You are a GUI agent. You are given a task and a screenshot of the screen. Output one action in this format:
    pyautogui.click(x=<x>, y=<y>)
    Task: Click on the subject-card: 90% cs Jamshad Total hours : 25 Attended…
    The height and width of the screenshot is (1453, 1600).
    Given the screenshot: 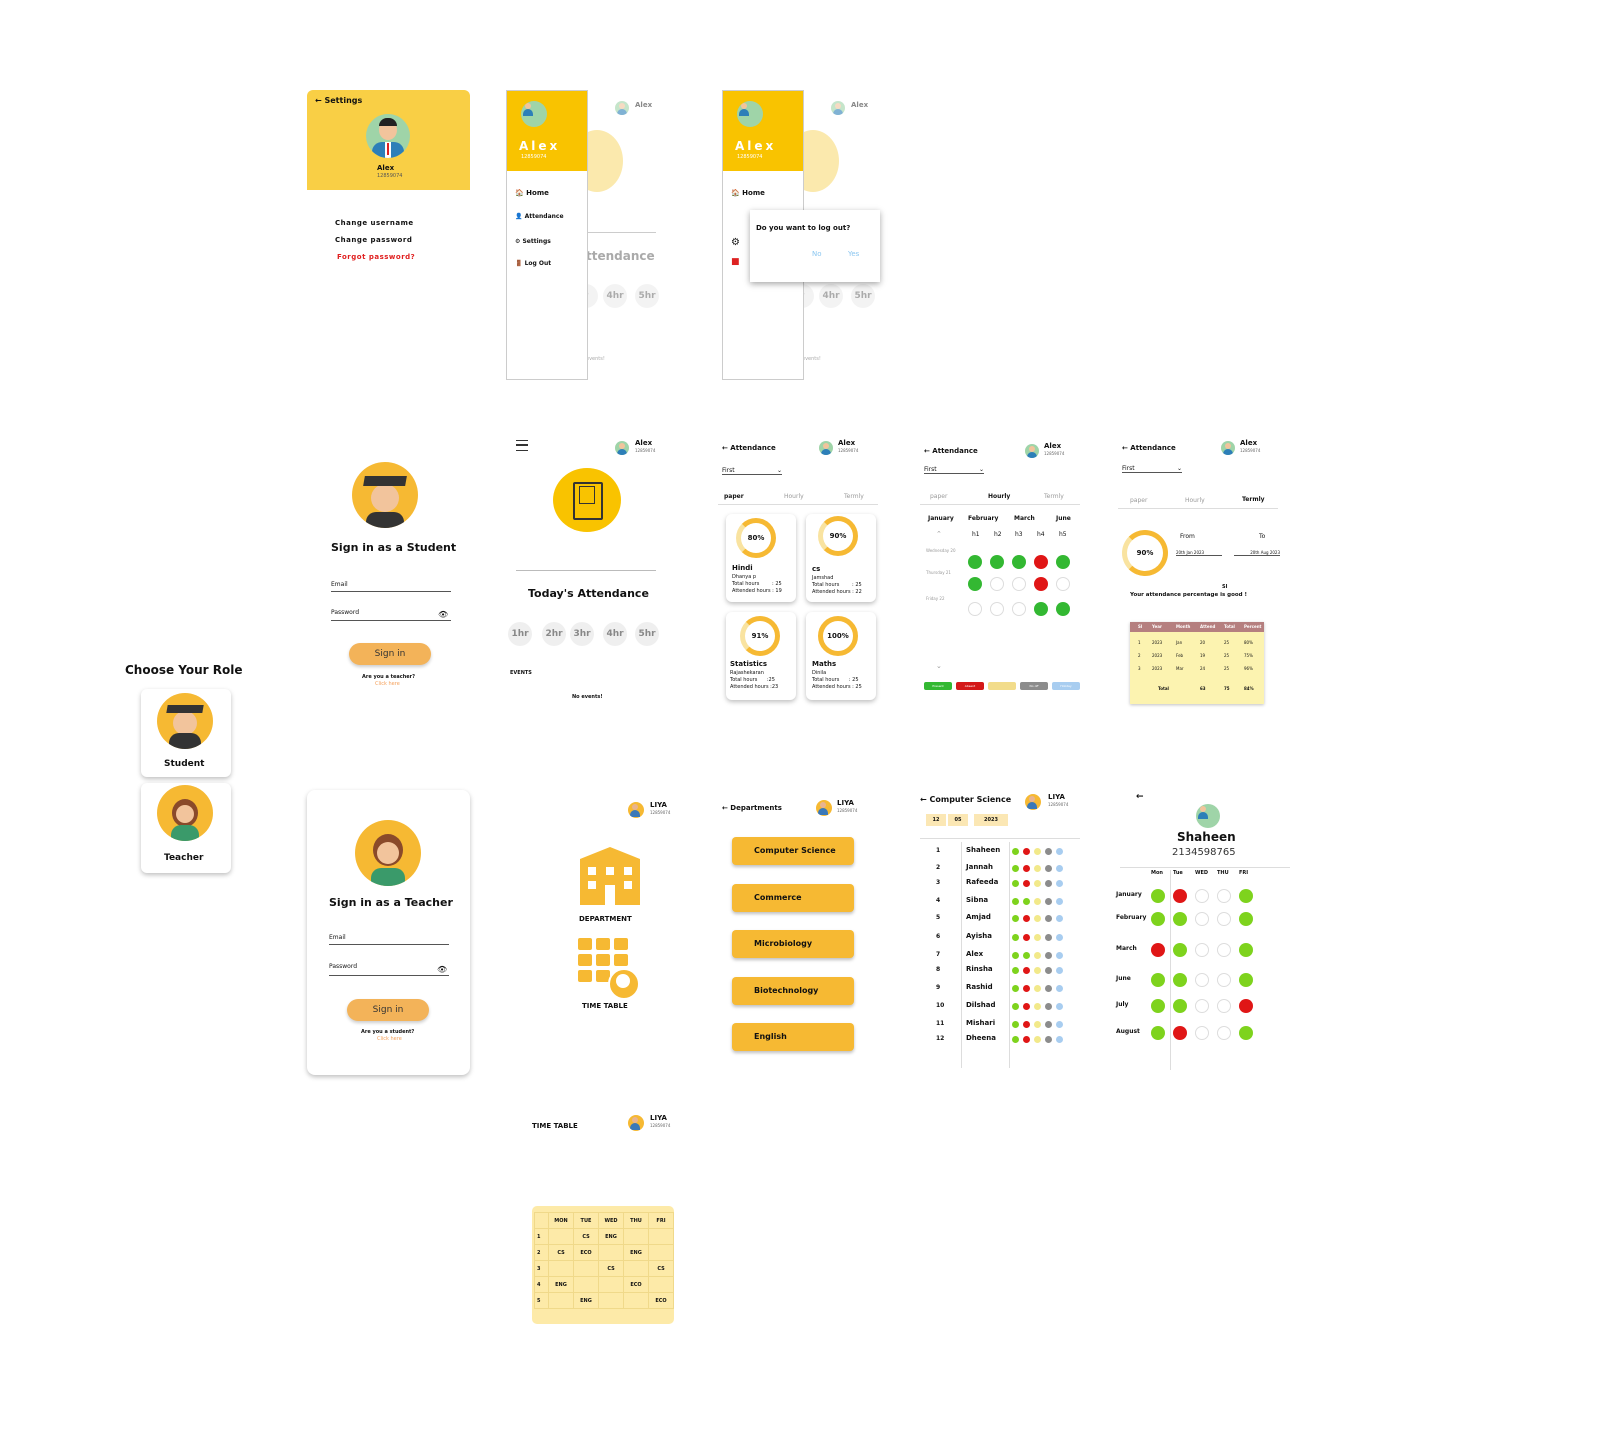 What is the action you would take?
    pyautogui.click(x=841, y=558)
    